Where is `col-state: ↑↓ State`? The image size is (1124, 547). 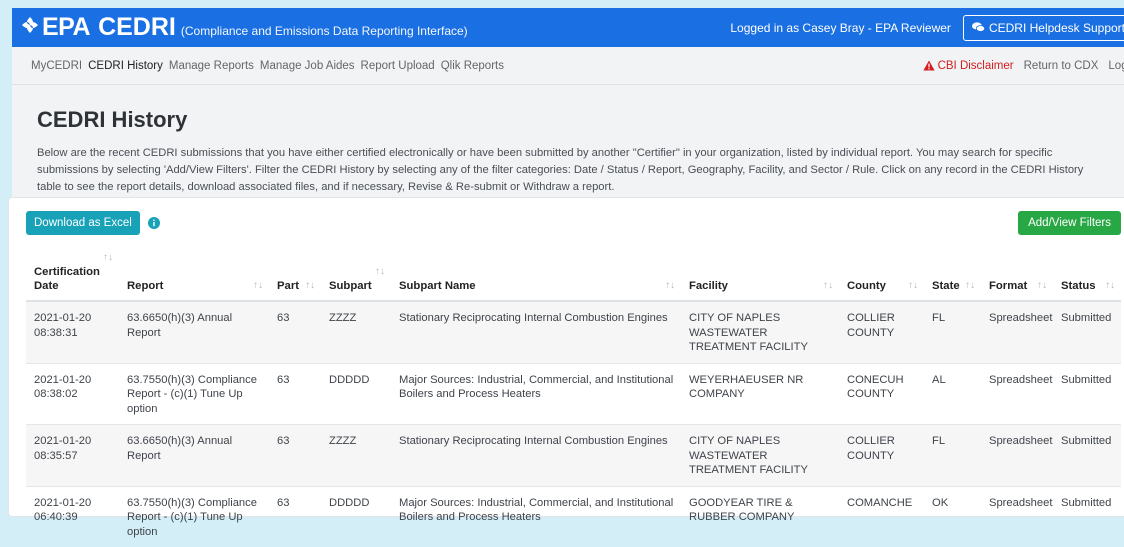 col-state: ↑↓ State is located at coordinates (952, 276).